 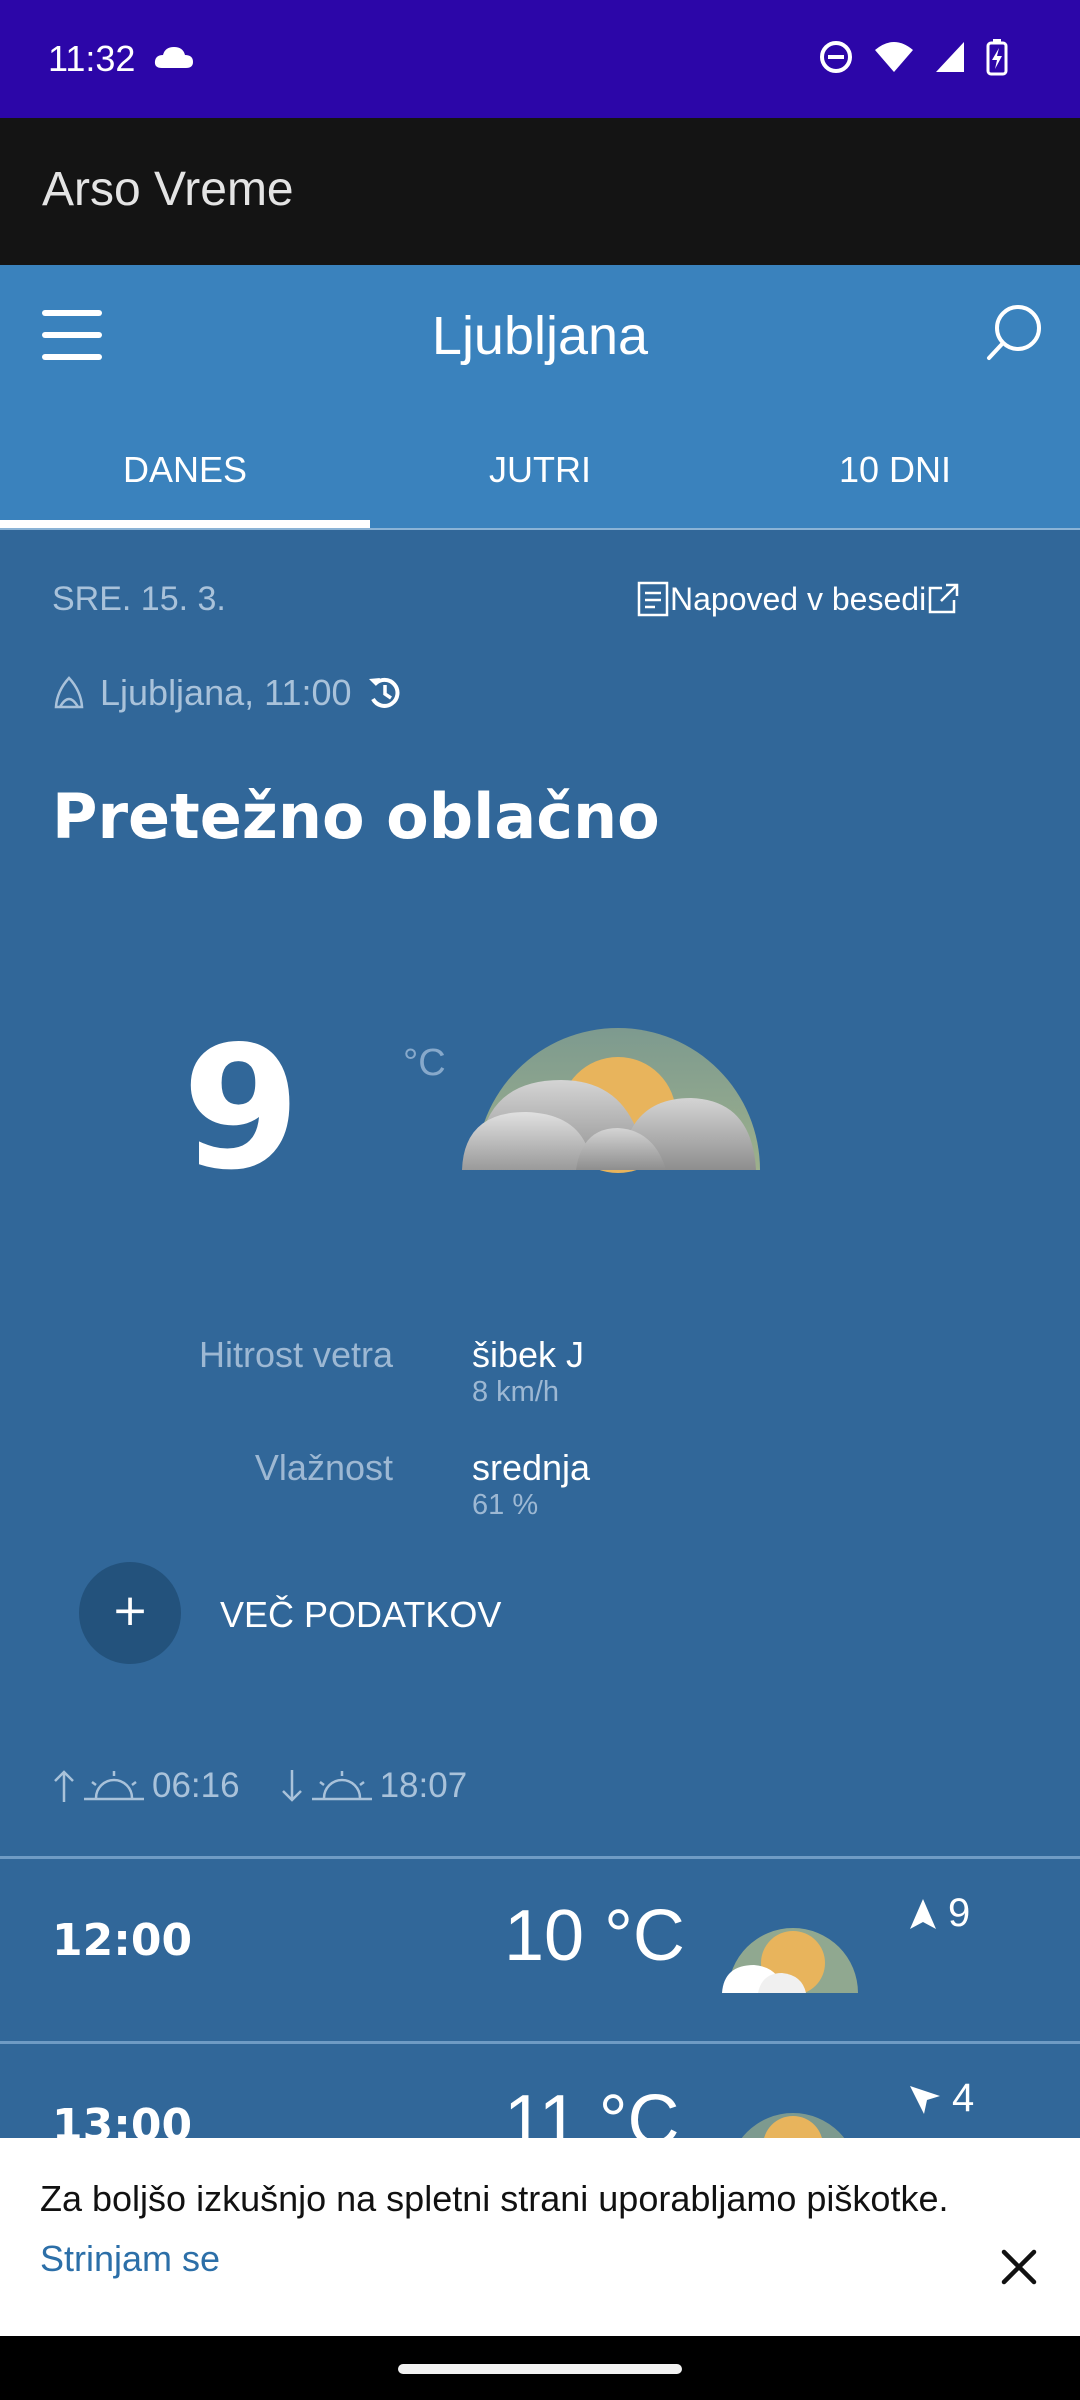 I want to click on hour-wind: 9, so click(x=939, y=1913).